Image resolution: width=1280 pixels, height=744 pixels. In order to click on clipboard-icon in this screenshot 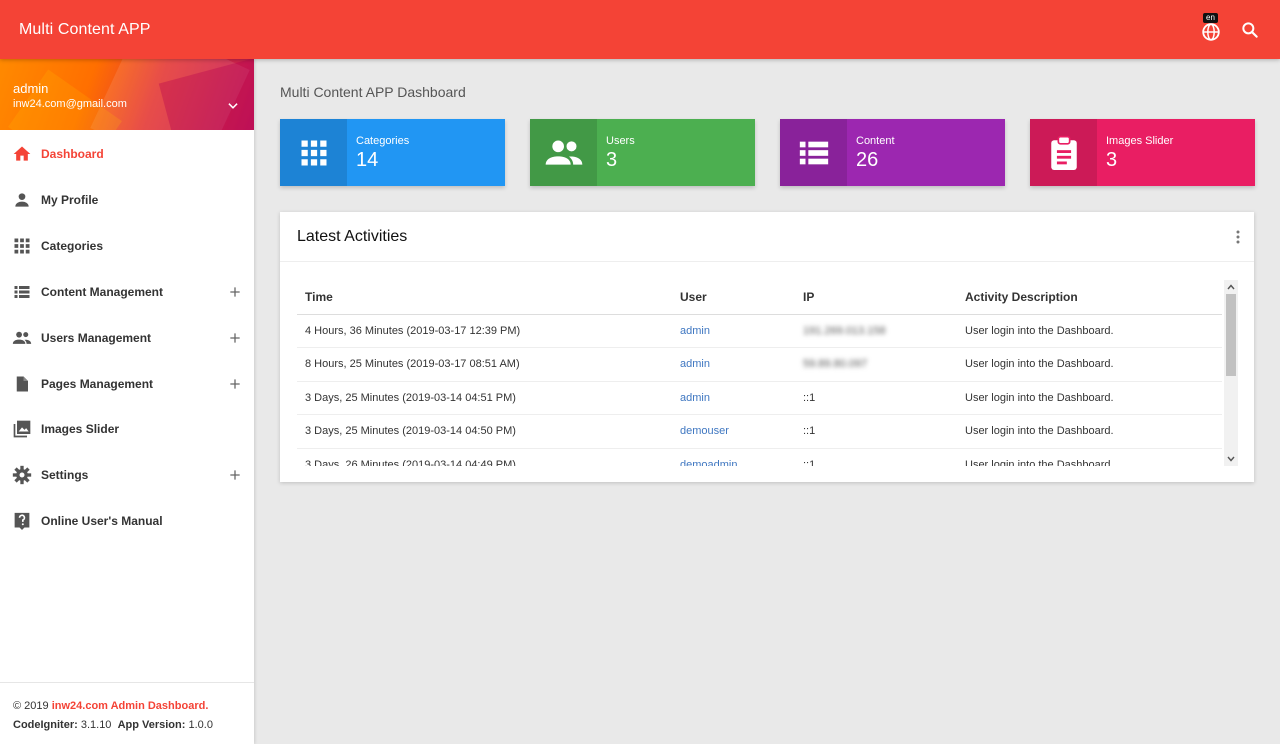, I will do `click(1063, 152)`.